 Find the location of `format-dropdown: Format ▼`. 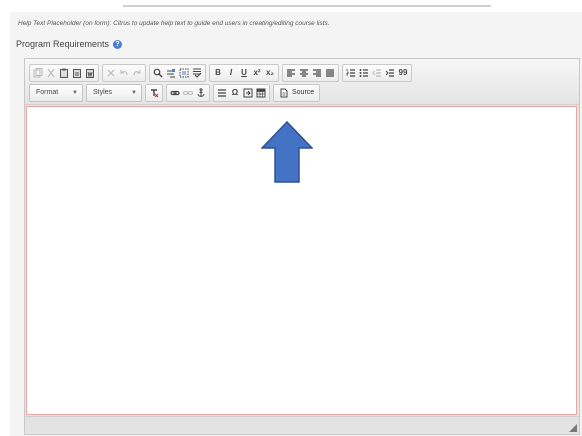

format-dropdown: Format ▼ is located at coordinates (56, 92).